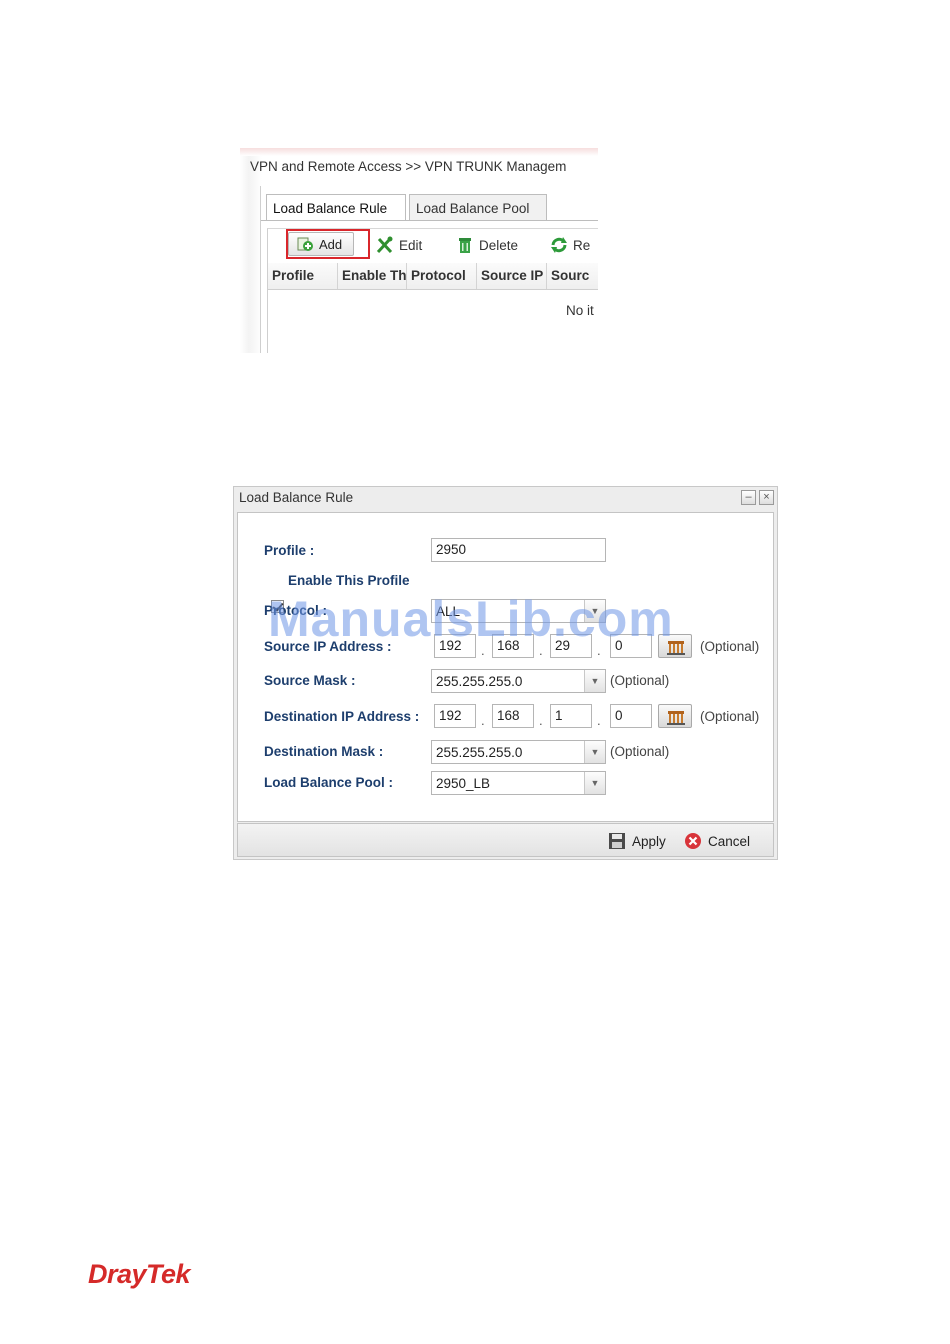 The height and width of the screenshot is (1344, 950). Describe the element at coordinates (631, 716) in the screenshot. I see `destination-ip-octet: 0` at that location.